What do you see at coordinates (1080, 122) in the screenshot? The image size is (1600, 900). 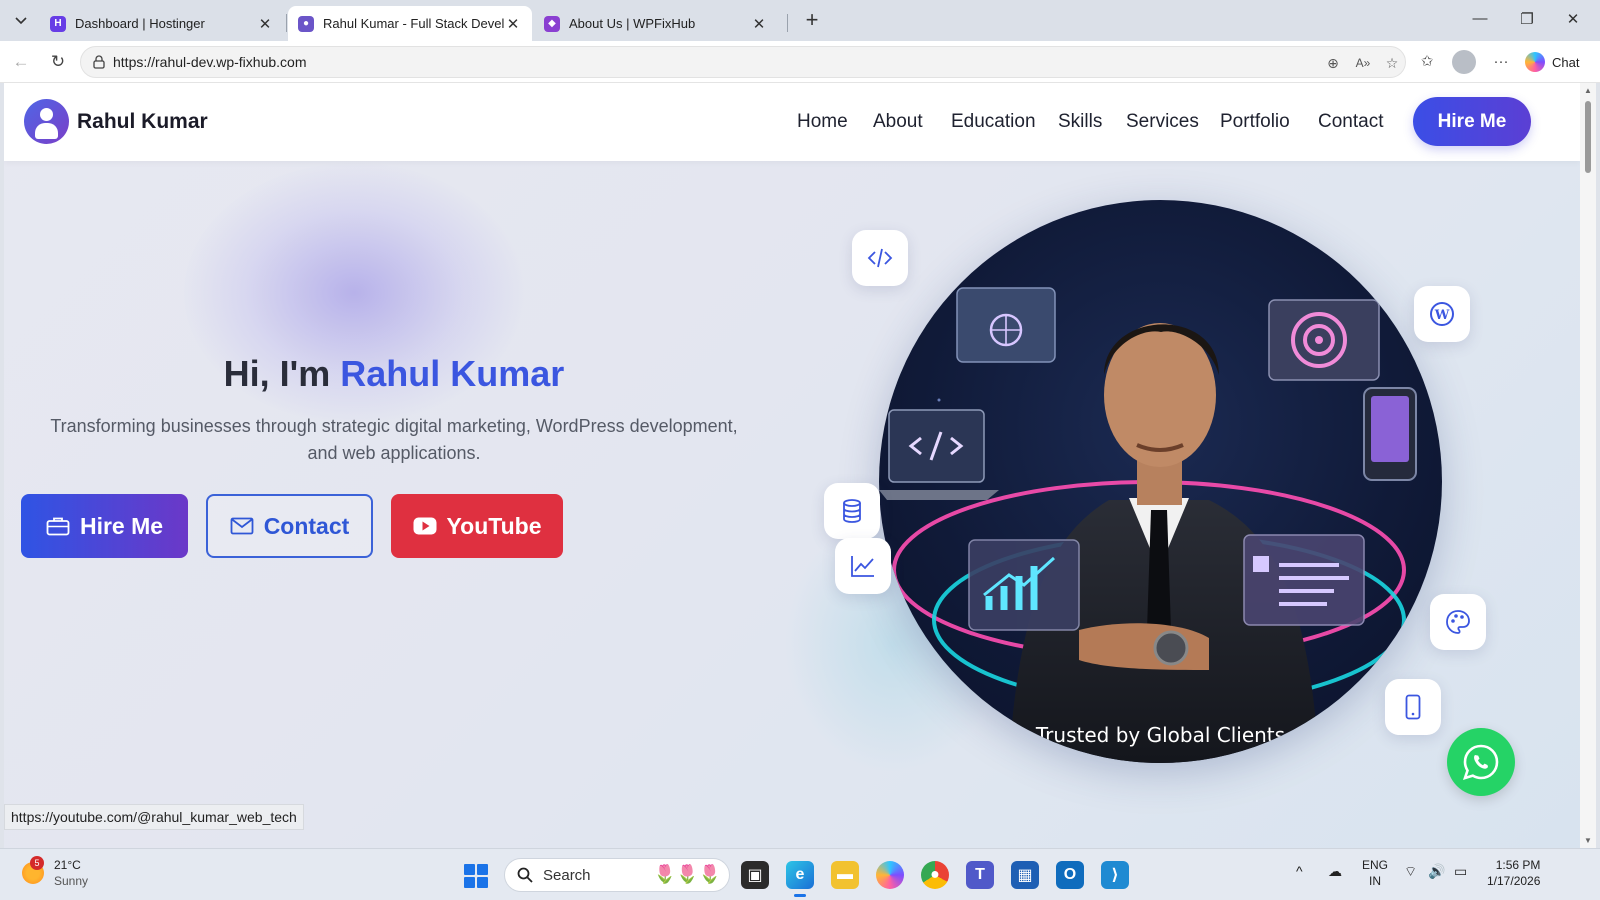 I see `nav-skills: Skills` at bounding box center [1080, 122].